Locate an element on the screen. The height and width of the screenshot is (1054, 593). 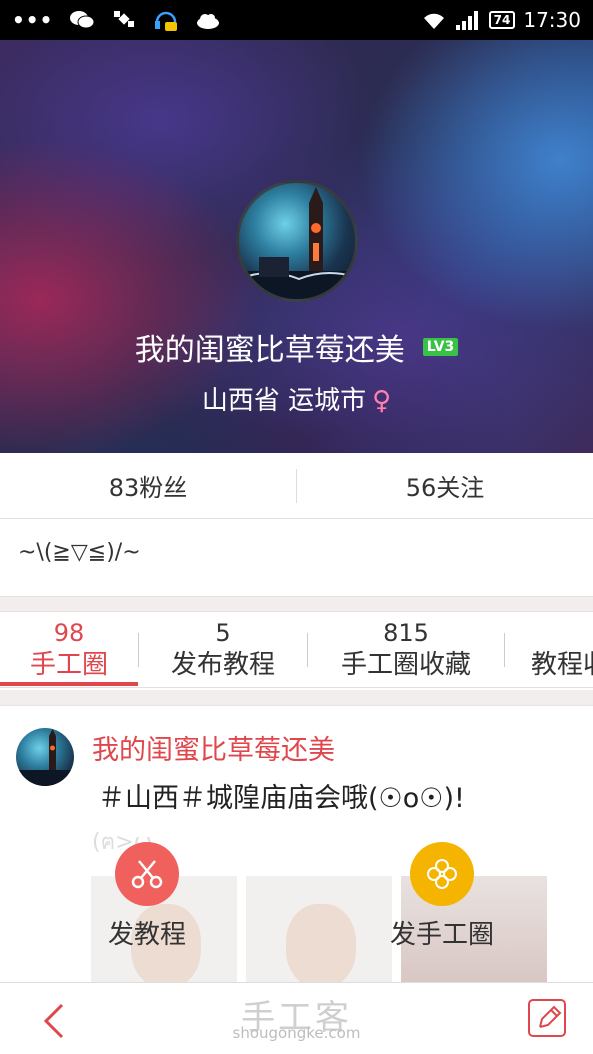
level-badge: LV3 is located at coordinates (440, 347).